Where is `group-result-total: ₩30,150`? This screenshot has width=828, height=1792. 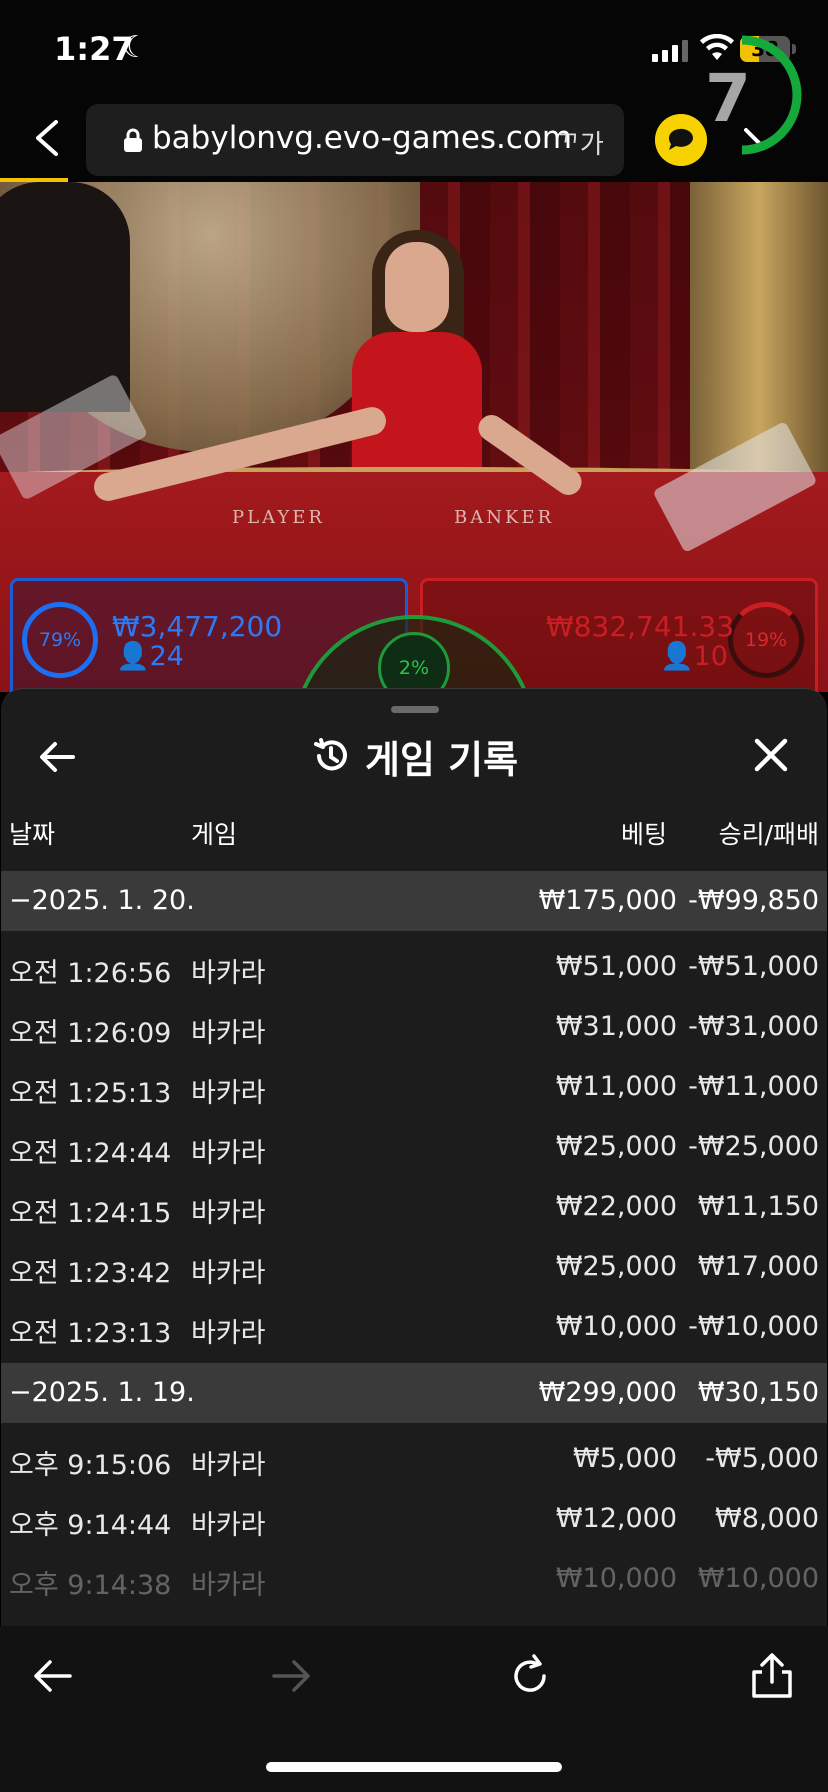 group-result-total: ₩30,150 is located at coordinates (758, 1392).